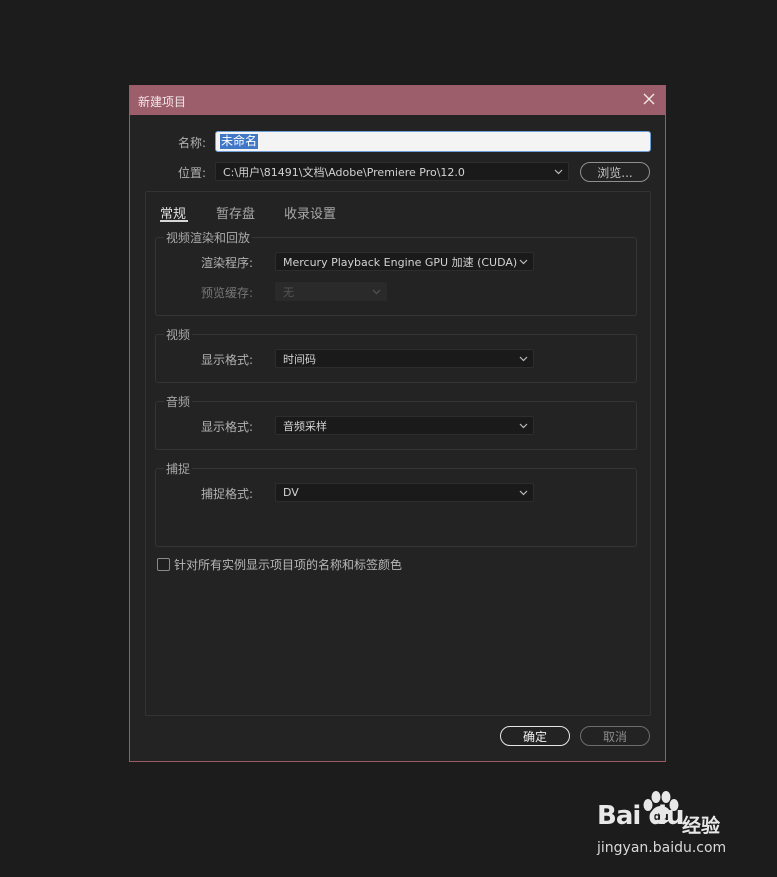 The image size is (777, 877). Describe the element at coordinates (310, 212) in the screenshot. I see `tab-ingest-settings: 收录设置` at that location.